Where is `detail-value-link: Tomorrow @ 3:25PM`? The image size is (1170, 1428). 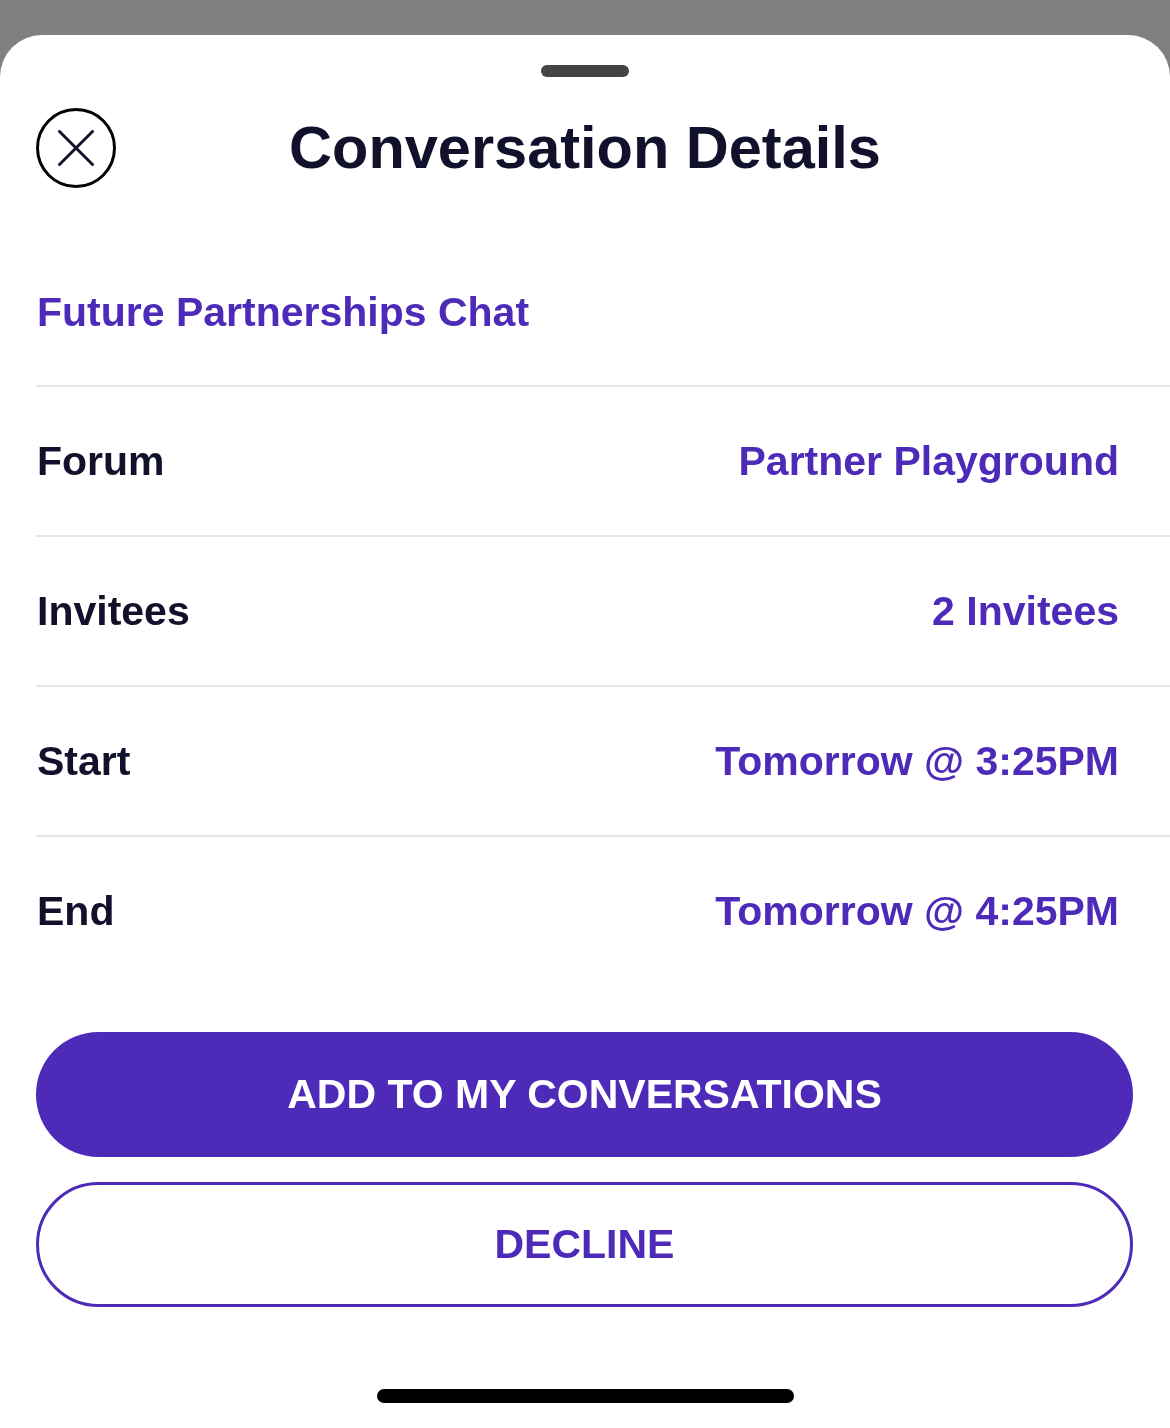 detail-value-link: Tomorrow @ 3:25PM is located at coordinates (917, 761).